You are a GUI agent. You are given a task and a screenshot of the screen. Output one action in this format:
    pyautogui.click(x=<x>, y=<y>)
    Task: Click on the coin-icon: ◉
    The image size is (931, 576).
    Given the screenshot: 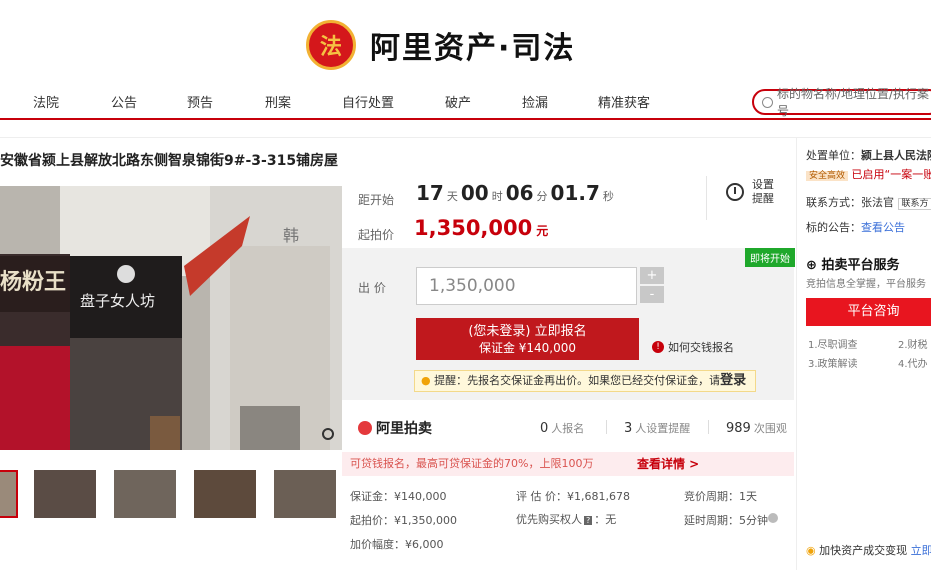 What is the action you would take?
    pyautogui.click(x=811, y=550)
    